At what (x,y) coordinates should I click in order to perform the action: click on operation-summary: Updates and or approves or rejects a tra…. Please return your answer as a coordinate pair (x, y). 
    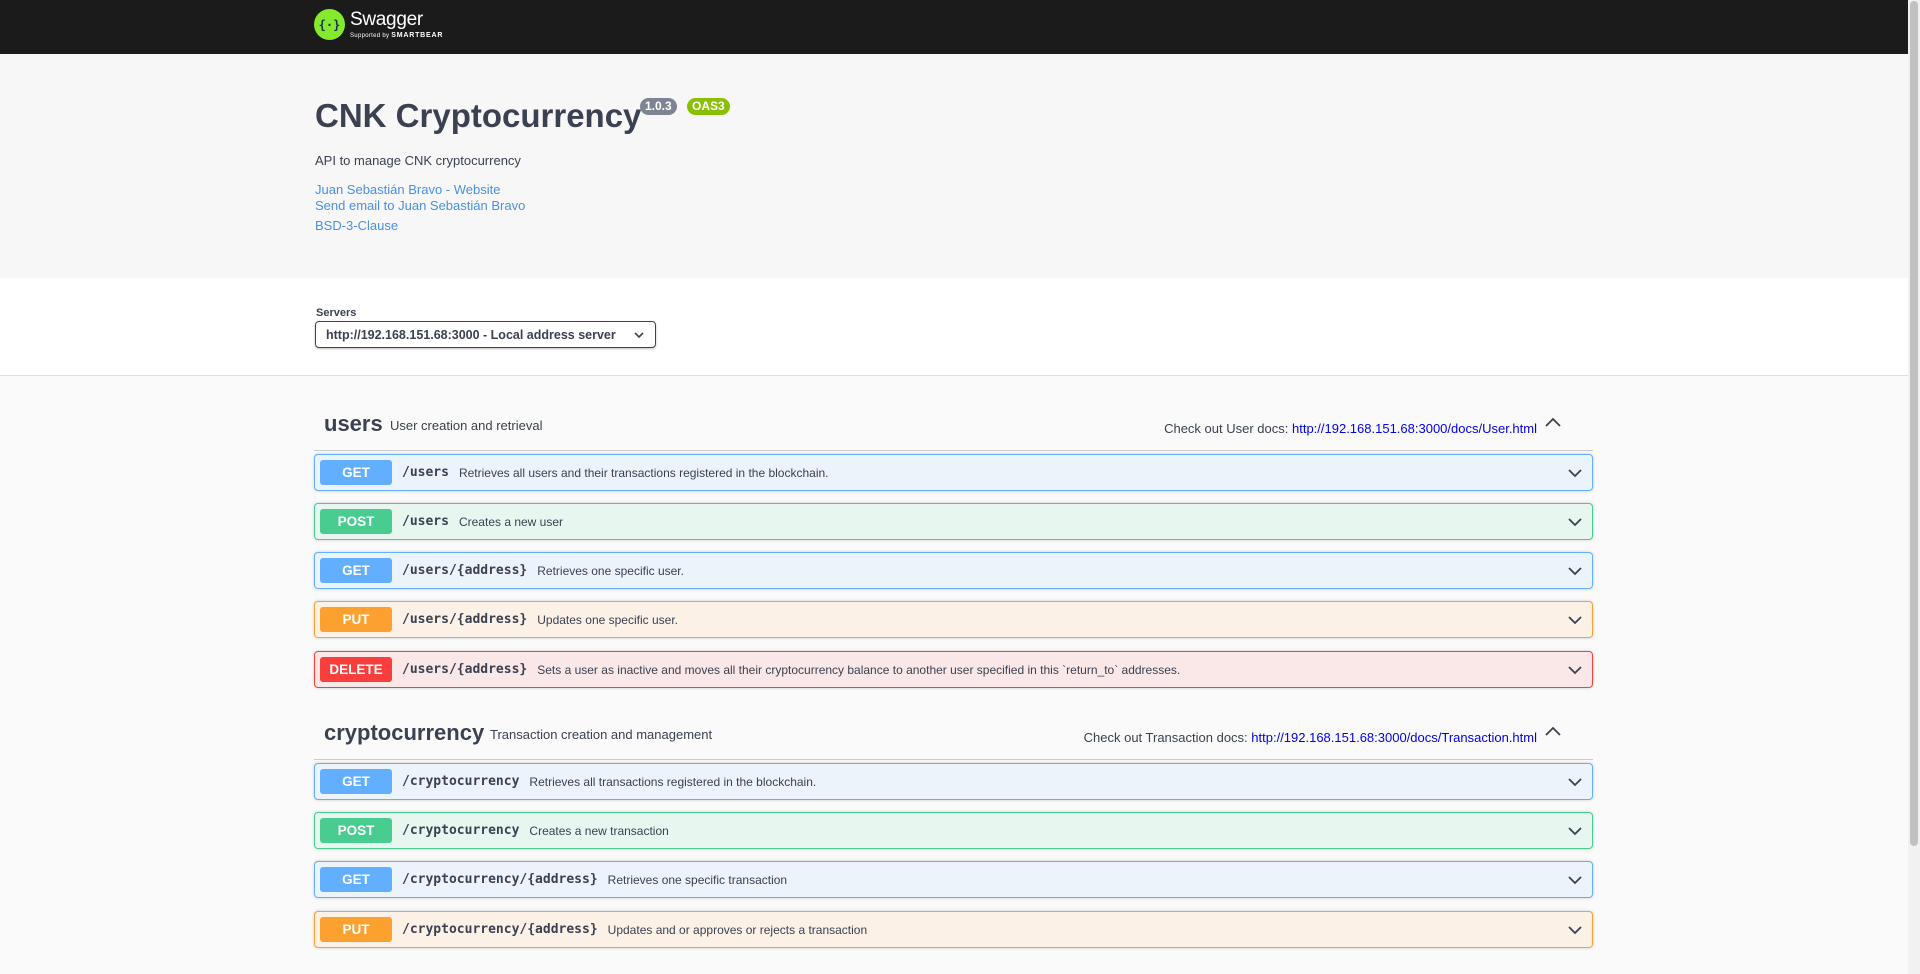
    Looking at the image, I should click on (737, 929).